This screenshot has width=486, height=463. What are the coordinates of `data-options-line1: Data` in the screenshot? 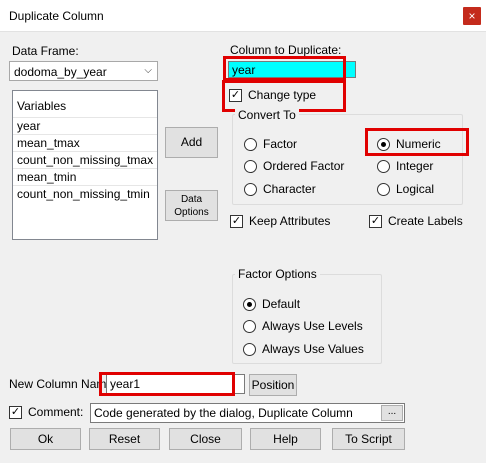 It's located at (191, 199).